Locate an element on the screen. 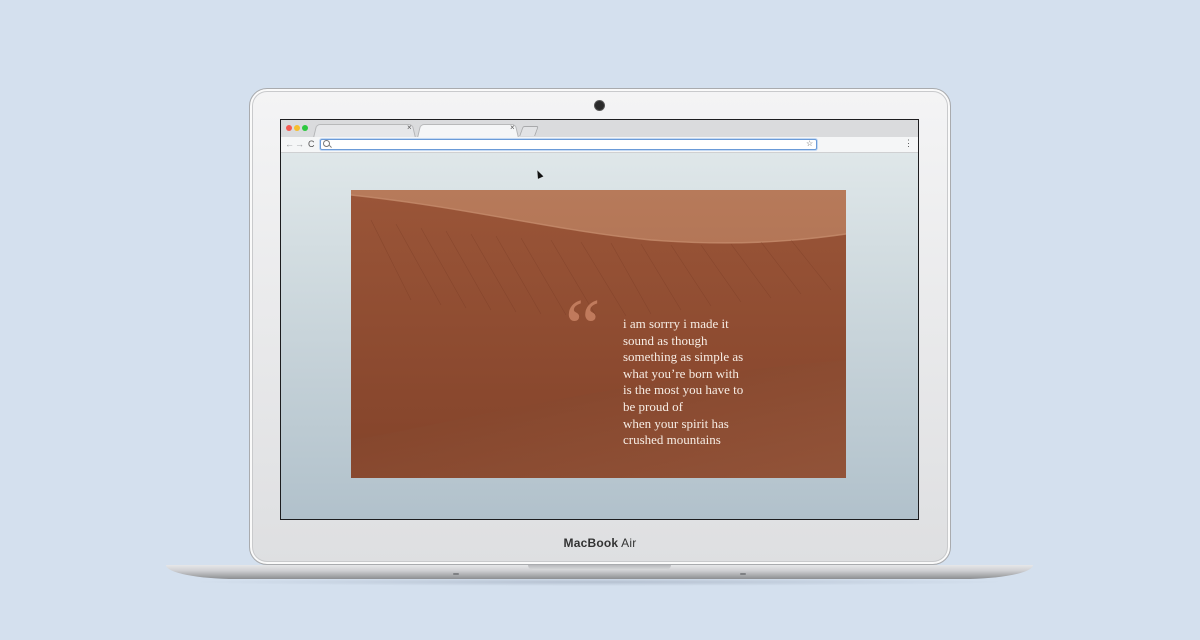 The image size is (1200, 640). minimize-window-button is located at coordinates (297, 128).